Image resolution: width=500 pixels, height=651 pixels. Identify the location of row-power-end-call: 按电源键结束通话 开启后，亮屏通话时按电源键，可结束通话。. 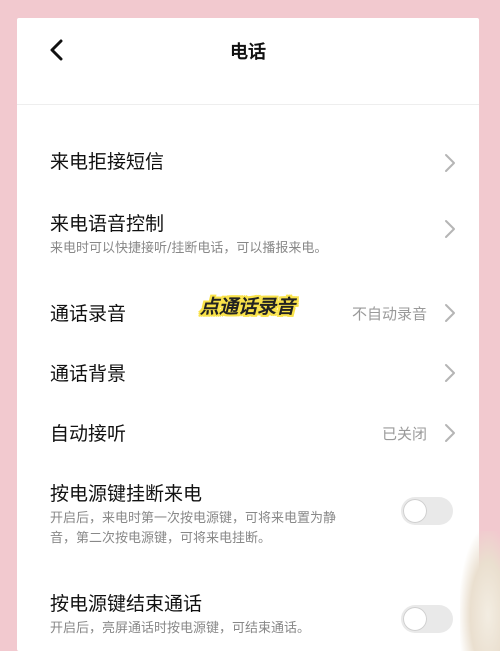
(248, 616).